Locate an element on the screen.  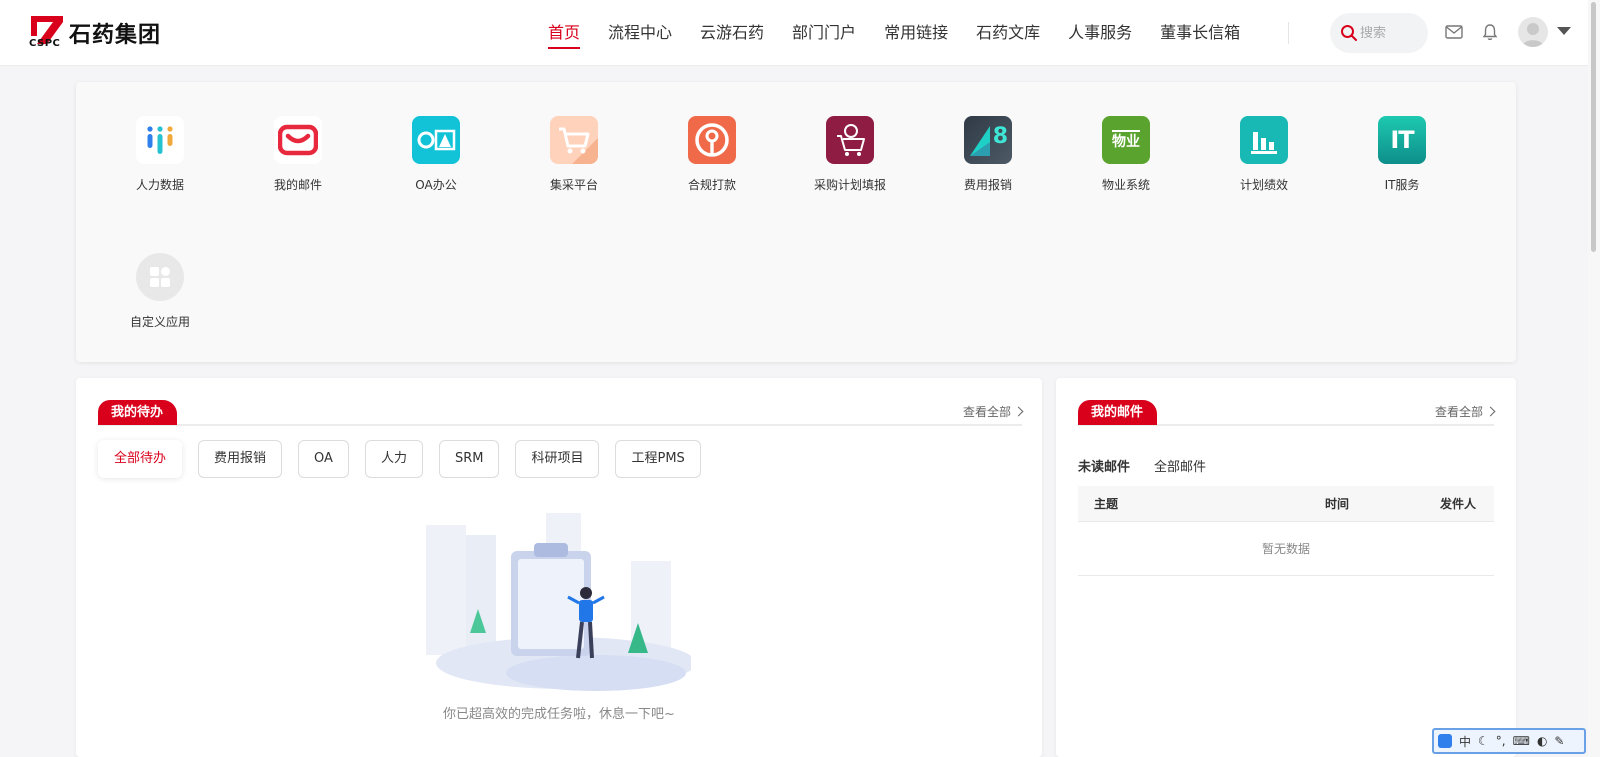
app-label: 集采平台 is located at coordinates (573, 185).